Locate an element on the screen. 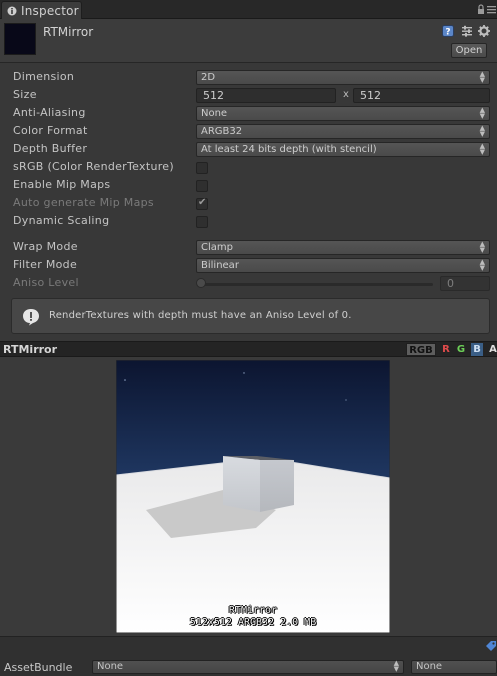 The height and width of the screenshot is (676, 497). aniso-level-slider-track is located at coordinates (317, 284).